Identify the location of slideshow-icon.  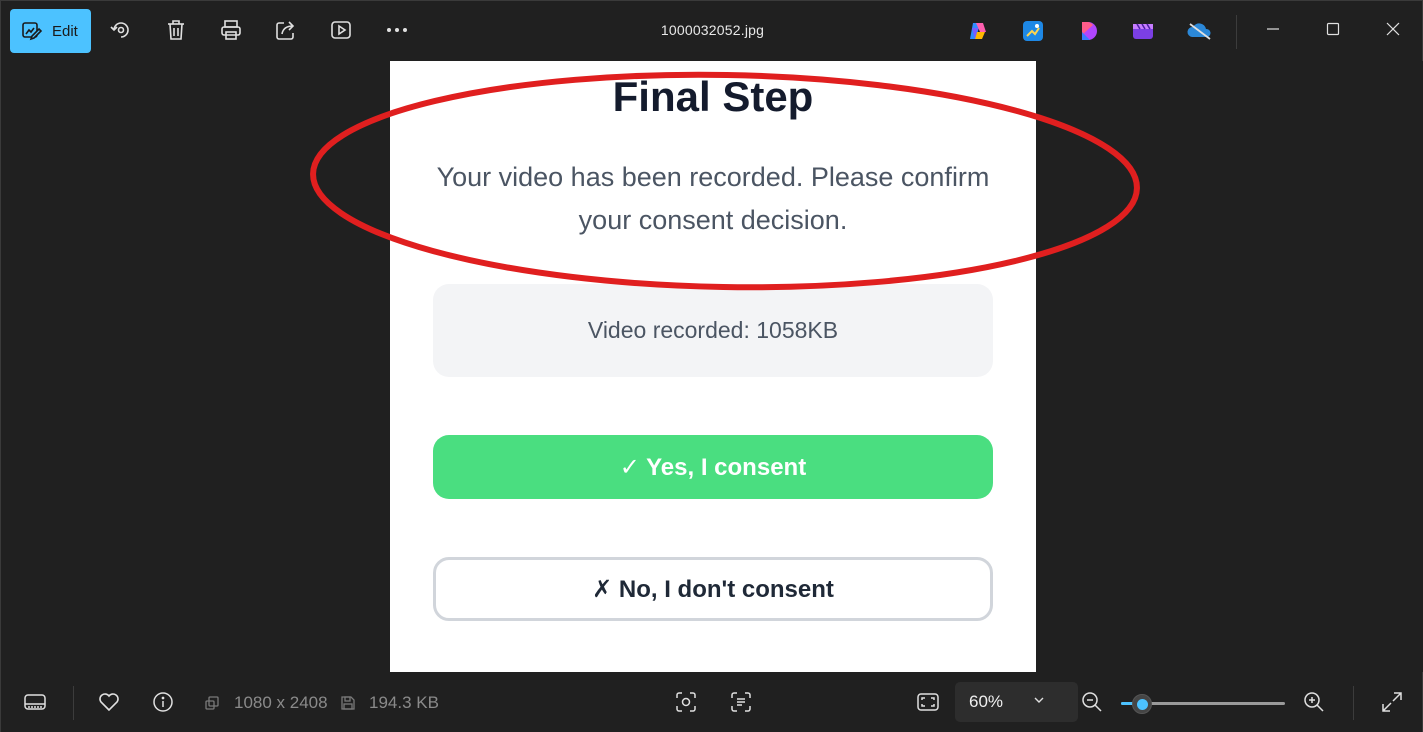
(341, 30).